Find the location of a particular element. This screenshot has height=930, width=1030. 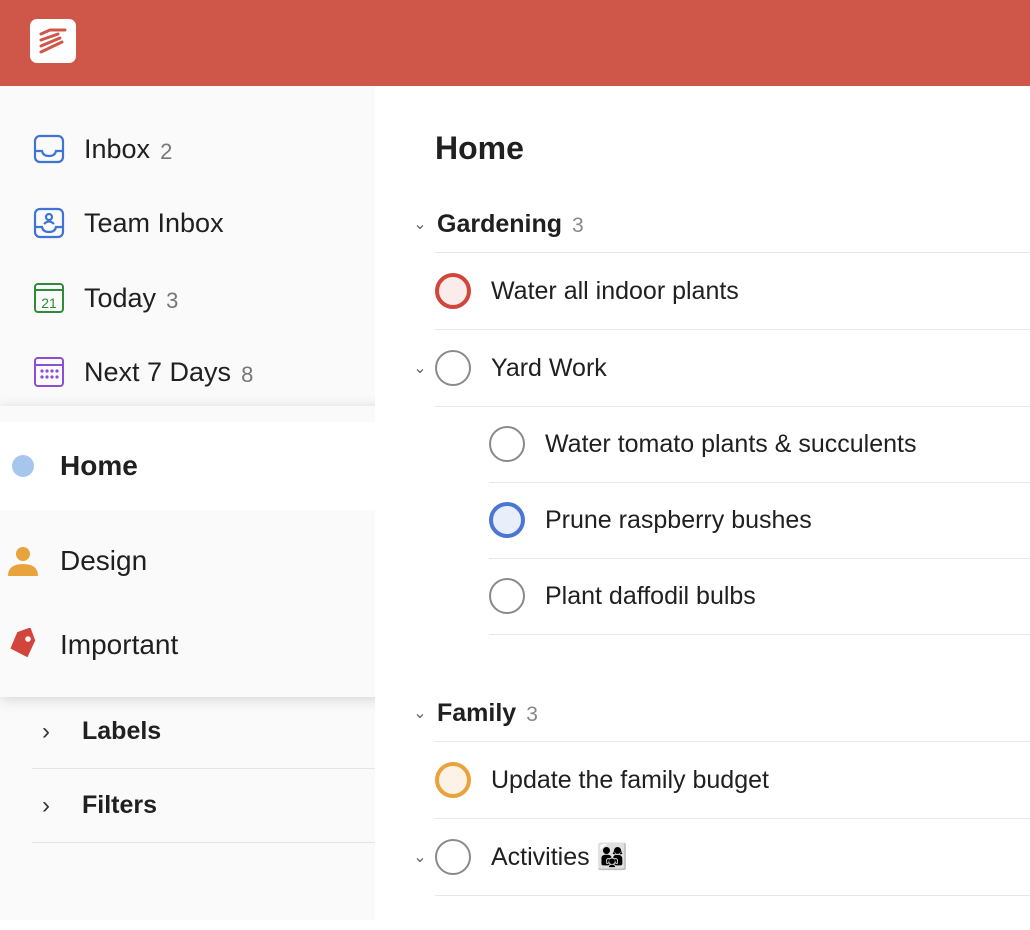

today-count: 3 is located at coordinates (172, 300).